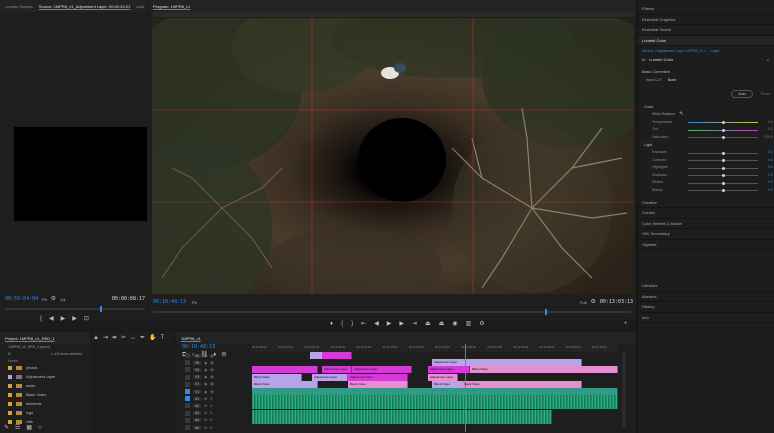 This screenshot has height=433, width=774. What do you see at coordinates (219, 413) in the screenshot?
I see `track-header-a3: A3 M S` at bounding box center [219, 413].